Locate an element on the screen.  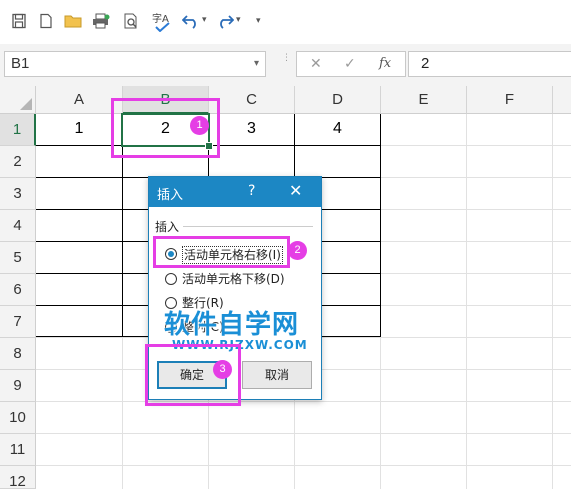
formula-input: 2 is located at coordinates (489, 64).